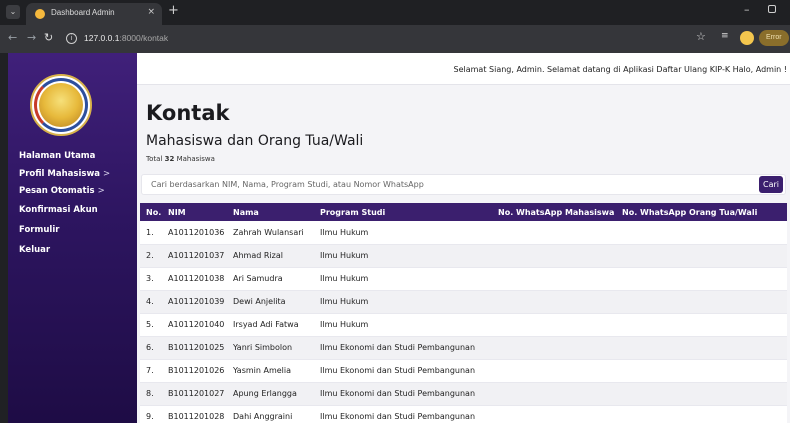 The height and width of the screenshot is (423, 790). Describe the element at coordinates (151, 414) in the screenshot. I see `cell-no: 9.` at that location.